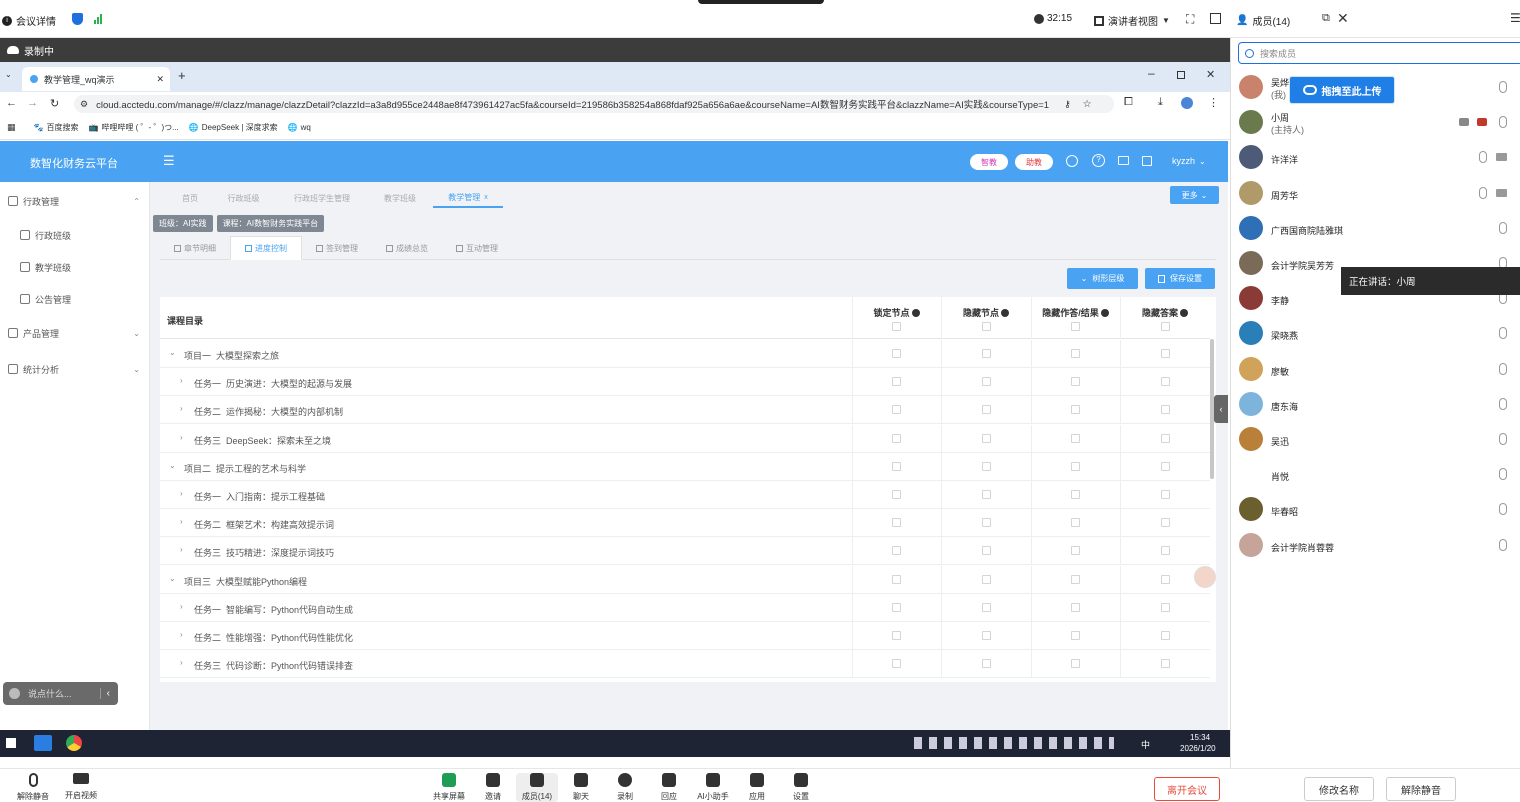 The image size is (1520, 802). I want to click on member-row: 吴迅, so click(1375, 439).